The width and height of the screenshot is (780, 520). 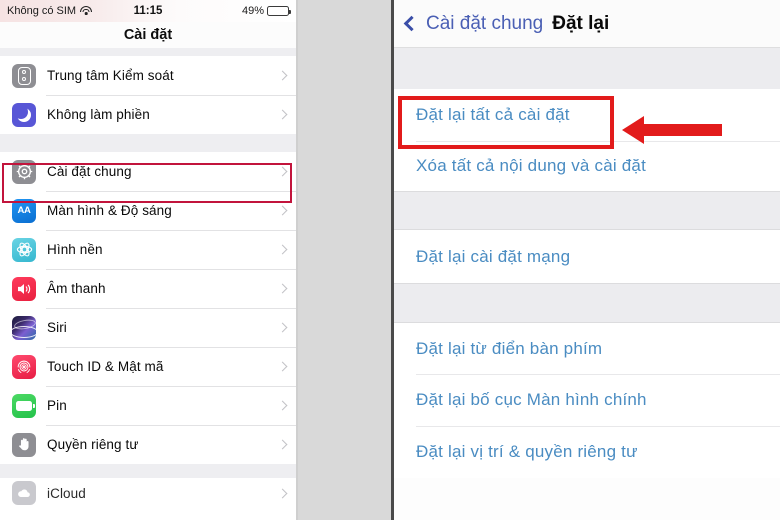 I want to click on right-nav-header: Cài đặt chung Đặt lại, so click(x=587, y=24).